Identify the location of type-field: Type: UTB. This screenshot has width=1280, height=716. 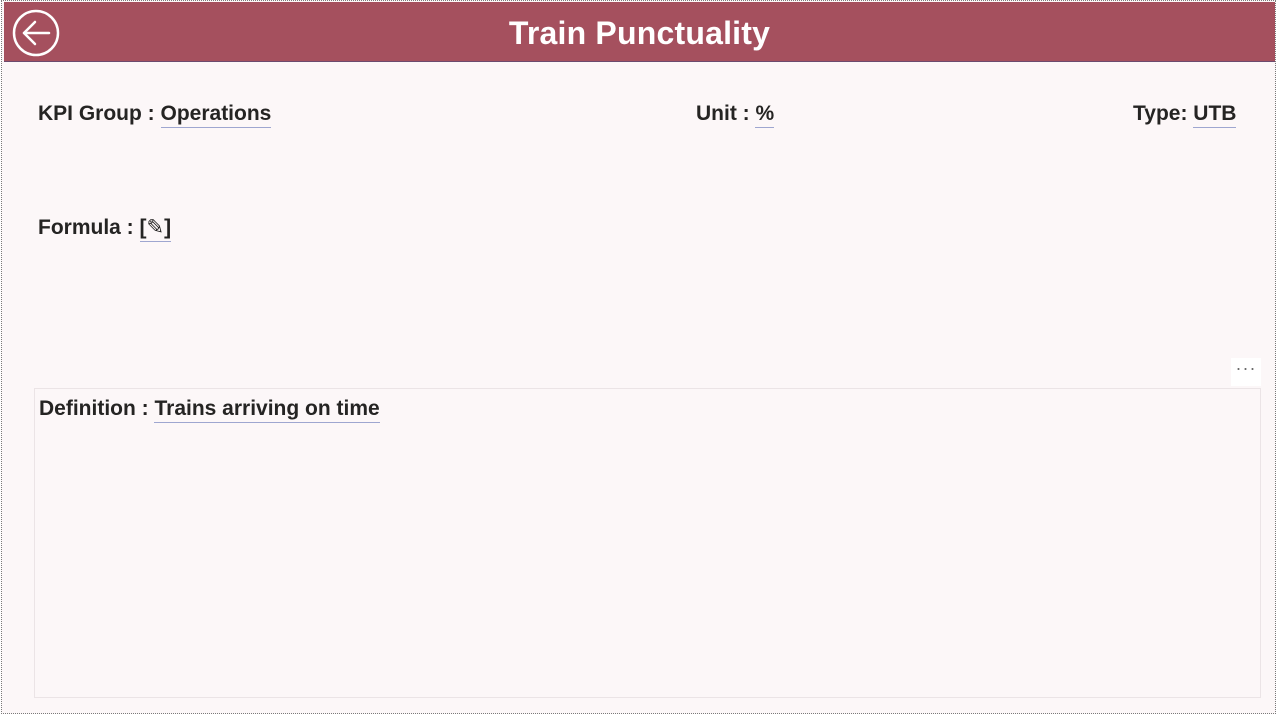
(1185, 114).